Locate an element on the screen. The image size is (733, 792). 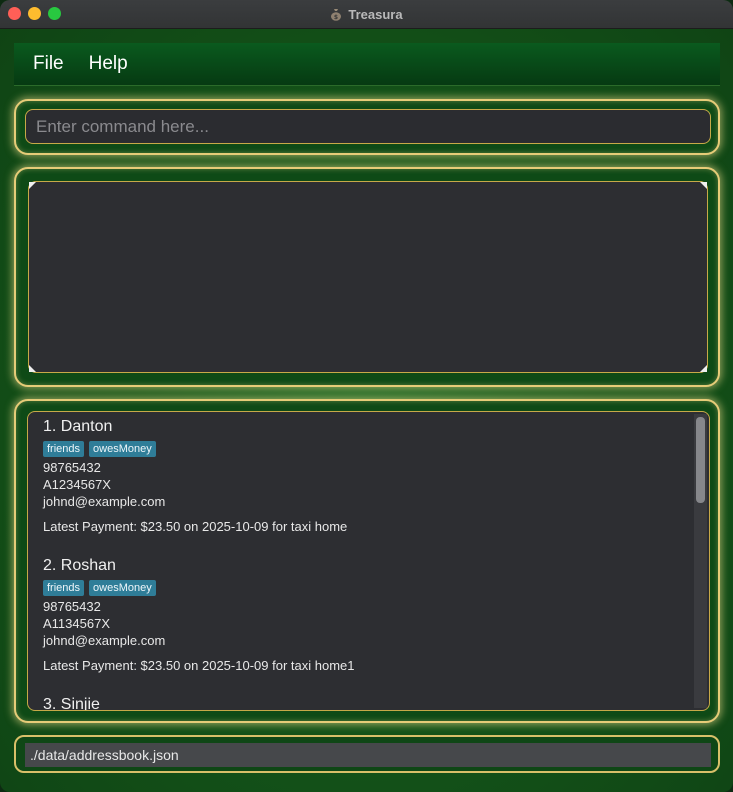
person-id: A1134567X is located at coordinates (76, 623).